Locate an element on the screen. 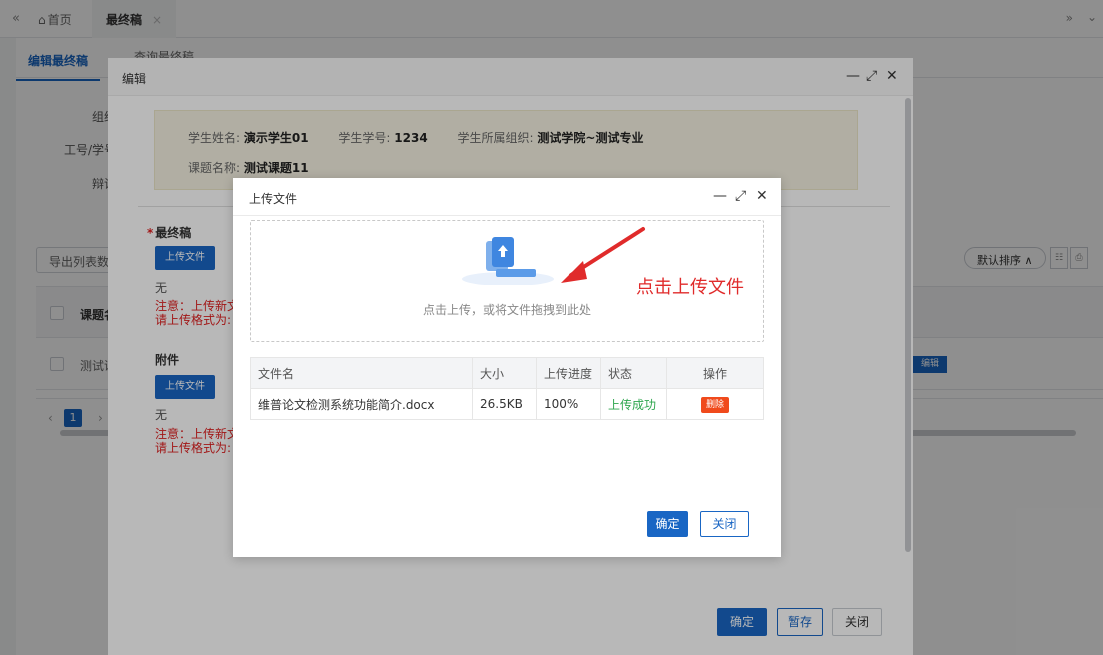 The width and height of the screenshot is (1103, 655). col-status: 状态 is located at coordinates (633, 373).